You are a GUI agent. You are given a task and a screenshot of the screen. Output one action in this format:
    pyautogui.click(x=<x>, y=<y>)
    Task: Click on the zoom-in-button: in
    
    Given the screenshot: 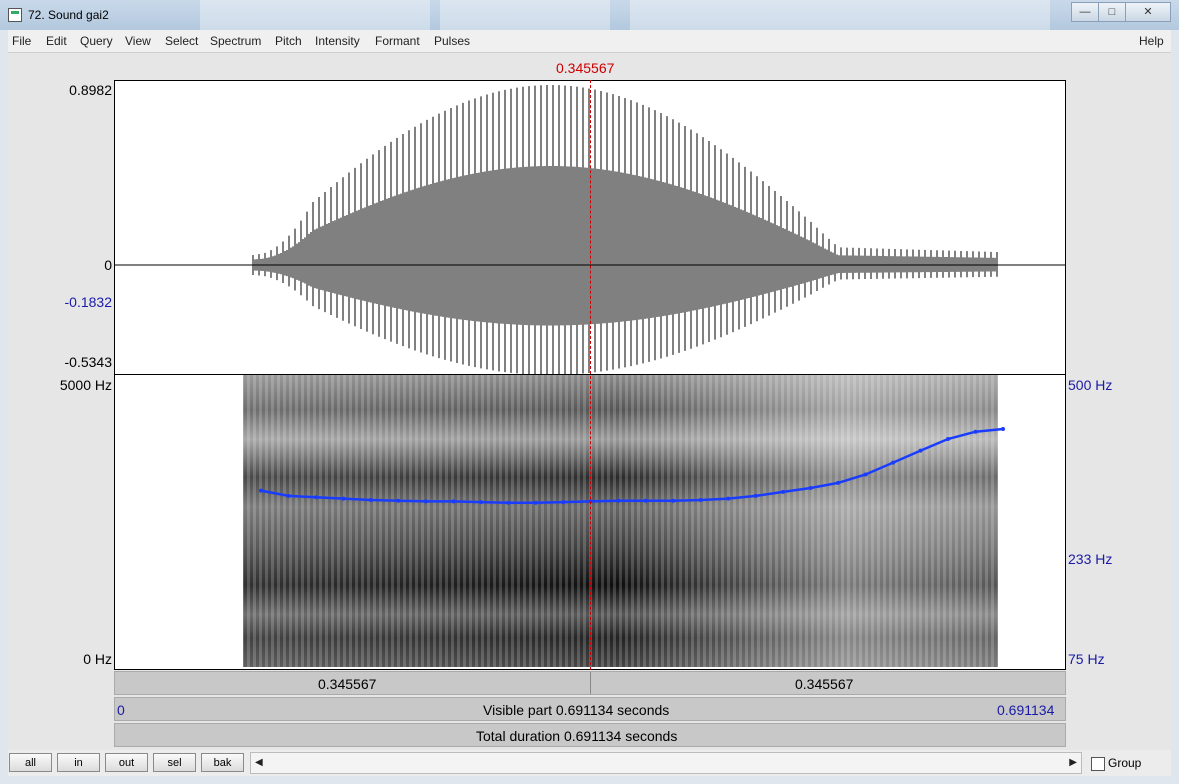 What is the action you would take?
    pyautogui.click(x=78, y=762)
    